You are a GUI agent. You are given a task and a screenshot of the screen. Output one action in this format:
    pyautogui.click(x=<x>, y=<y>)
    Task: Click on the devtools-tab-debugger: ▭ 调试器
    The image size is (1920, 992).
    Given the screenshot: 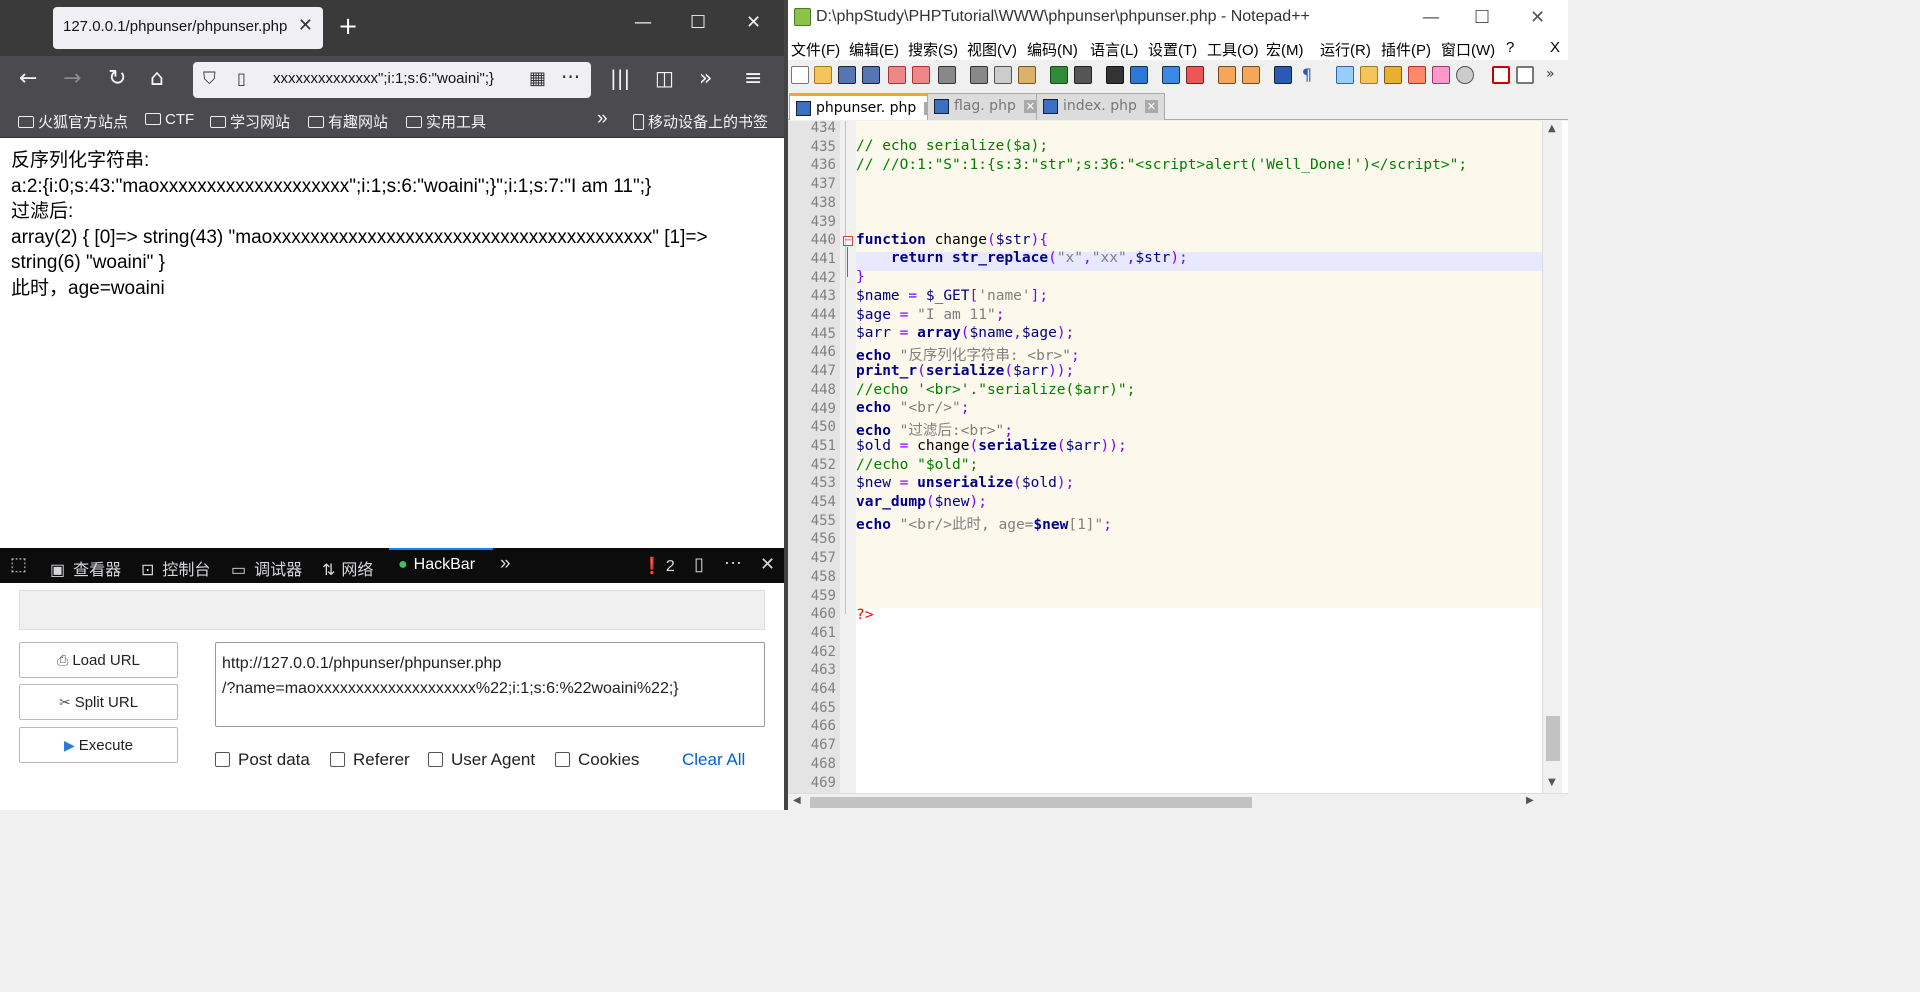 What is the action you would take?
    pyautogui.click(x=266, y=568)
    